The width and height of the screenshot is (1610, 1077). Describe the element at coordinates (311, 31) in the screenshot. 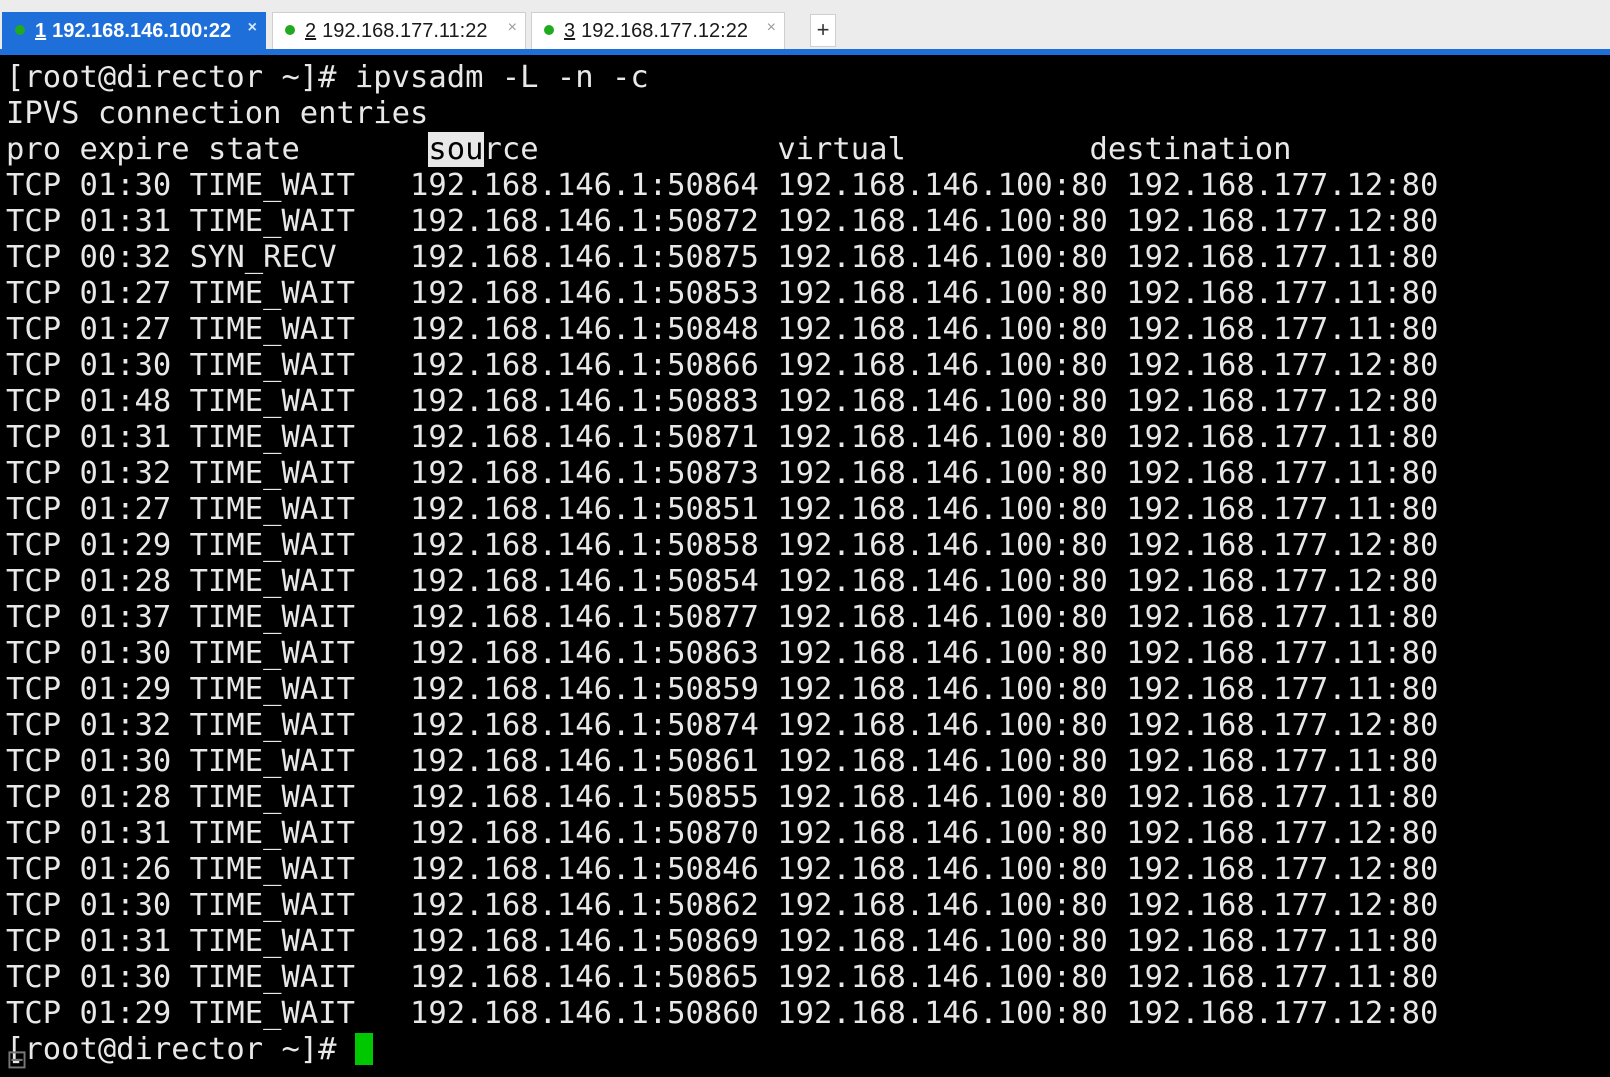

I see `tab-number: 2` at that location.